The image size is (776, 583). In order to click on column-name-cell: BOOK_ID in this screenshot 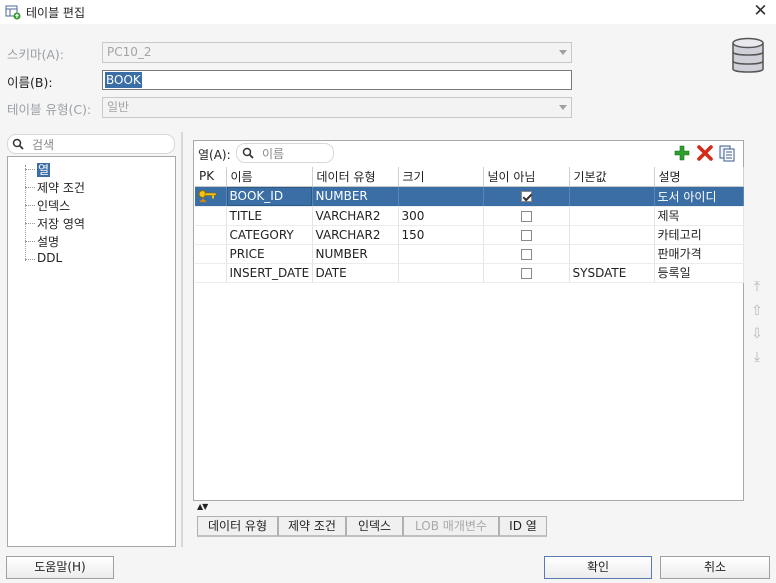, I will do `click(269, 196)`.